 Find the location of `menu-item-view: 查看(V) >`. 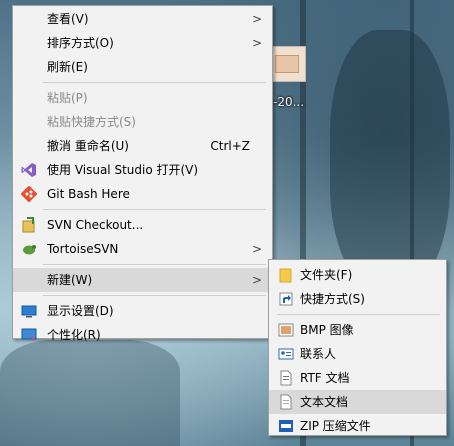

menu-item-view: 查看(V) > is located at coordinates (142, 19).